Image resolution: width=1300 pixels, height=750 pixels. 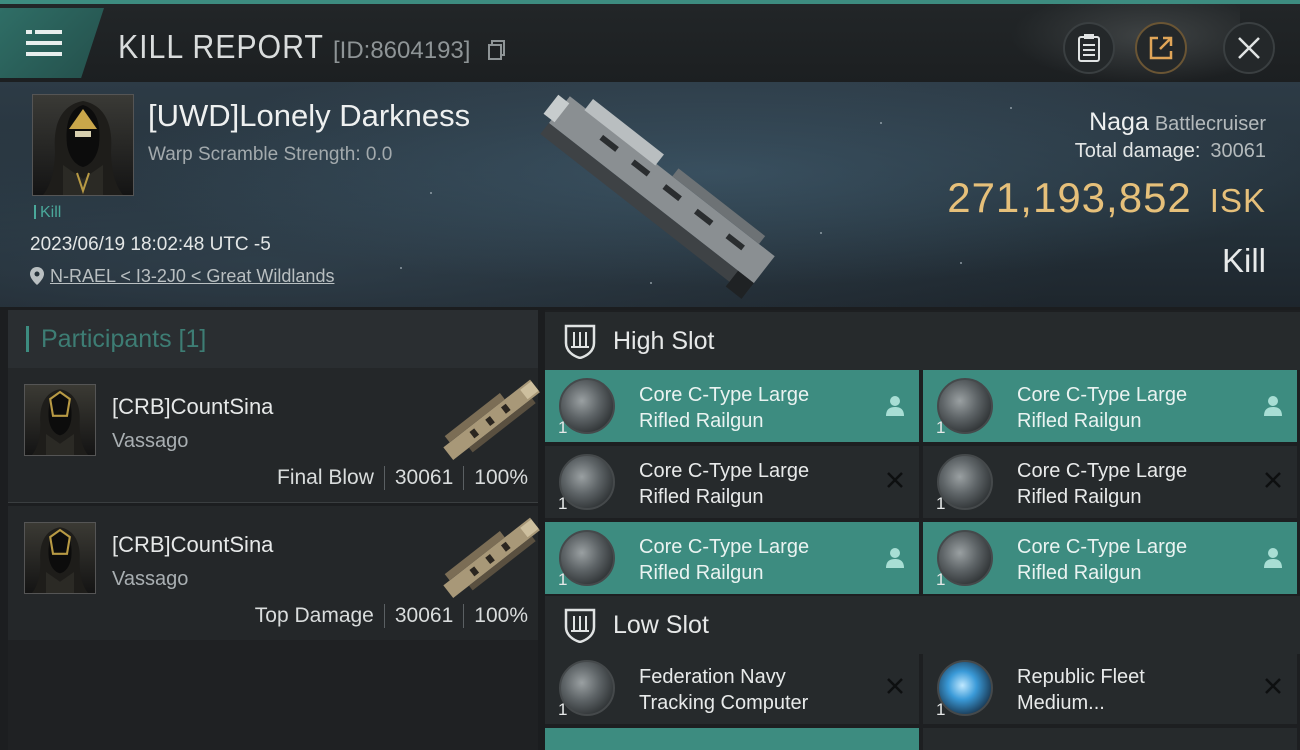 I want to click on isk-unit: ISK, so click(x=1237, y=200).